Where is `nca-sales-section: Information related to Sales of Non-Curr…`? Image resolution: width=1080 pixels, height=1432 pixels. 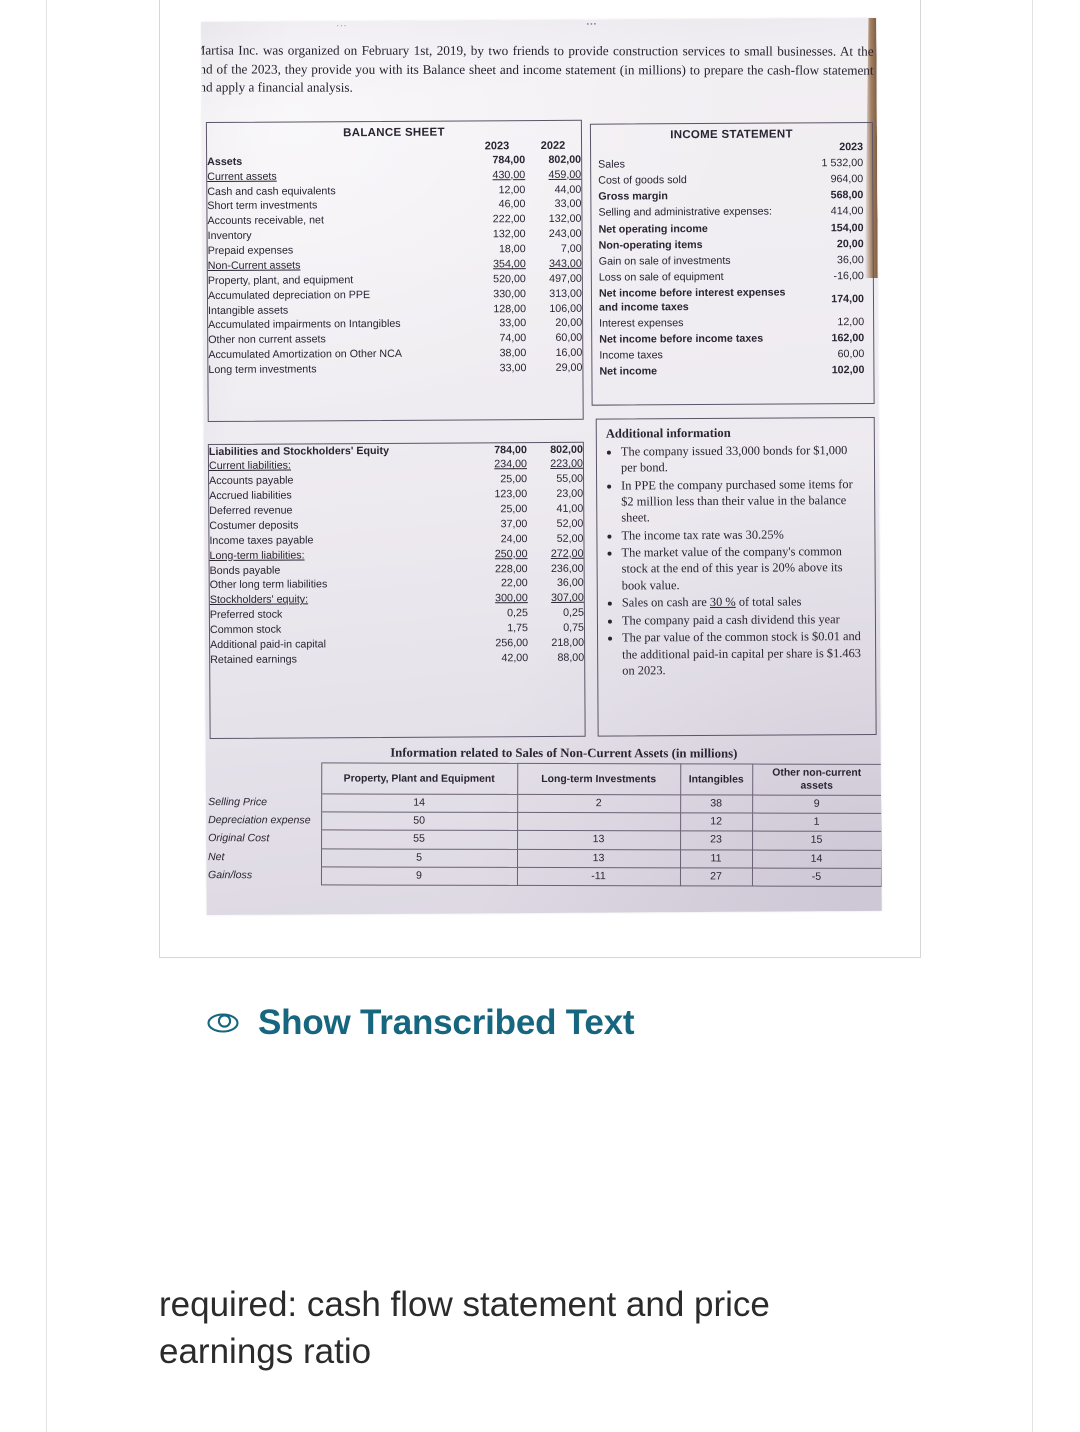 nca-sales-section: Information related to Sales of Non-Curr… is located at coordinates (543, 816).